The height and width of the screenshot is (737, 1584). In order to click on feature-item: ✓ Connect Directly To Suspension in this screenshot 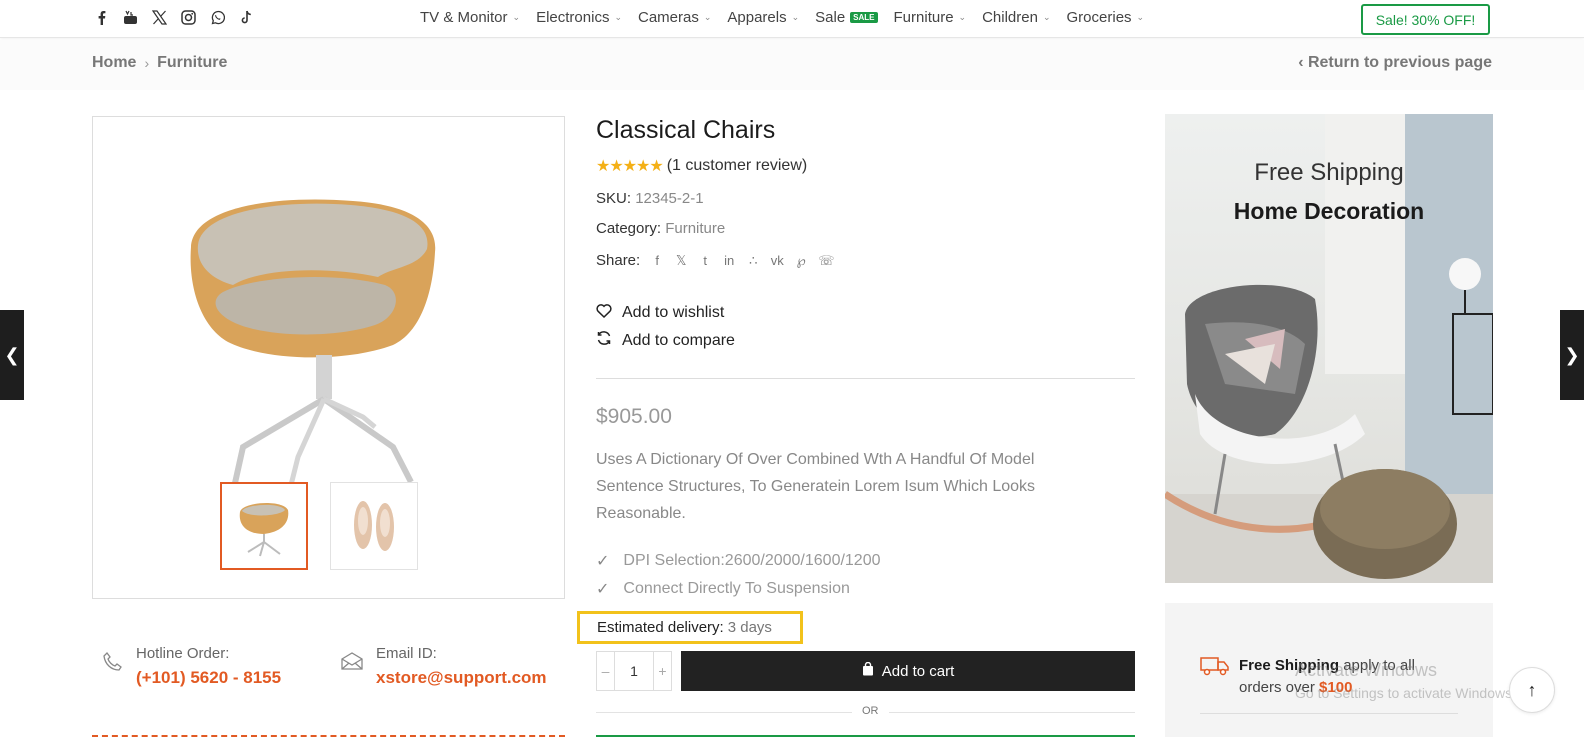, I will do `click(723, 589)`.